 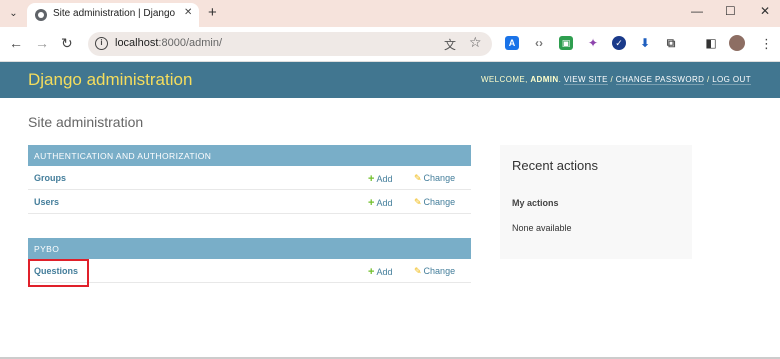 I want to click on change-password-link: CHANGE PASSWORD, so click(x=660, y=80).